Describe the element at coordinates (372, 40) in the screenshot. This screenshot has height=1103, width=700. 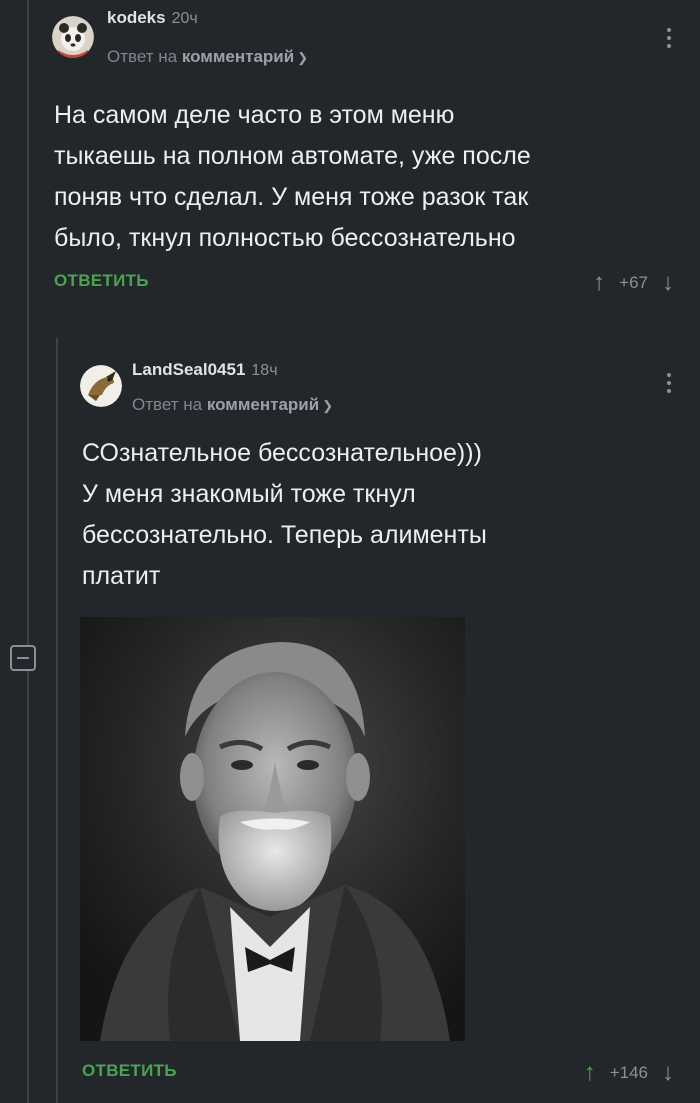
I see `comment-header: kodeks 20ч Ответ на комментарий ❯` at that location.